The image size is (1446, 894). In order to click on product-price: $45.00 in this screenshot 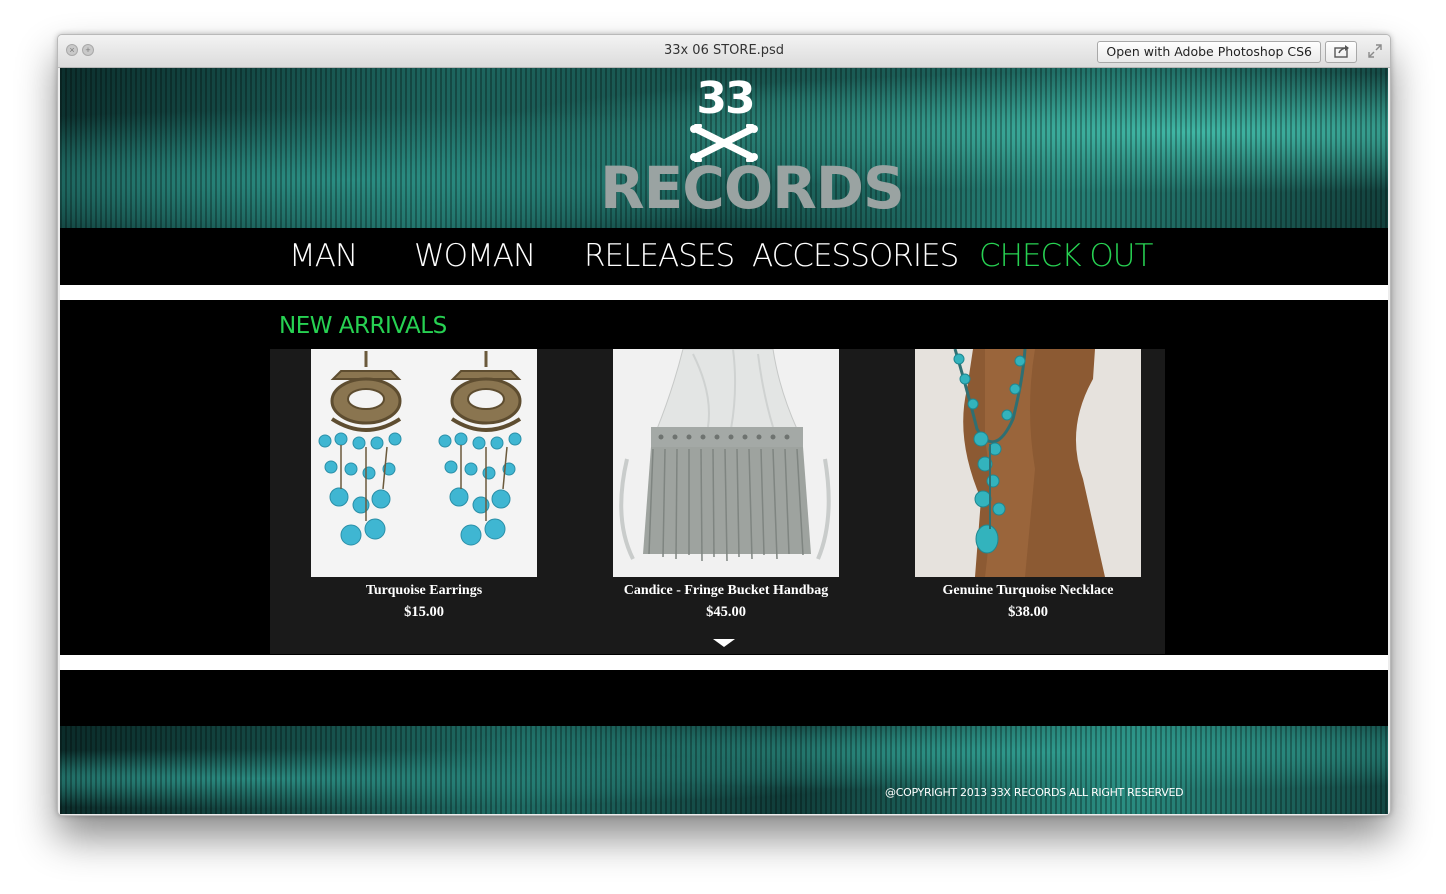, I will do `click(726, 612)`.